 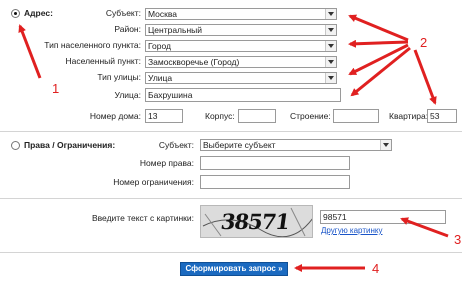 What do you see at coordinates (56, 88) in the screenshot?
I see `annotation-number-1: 1` at bounding box center [56, 88].